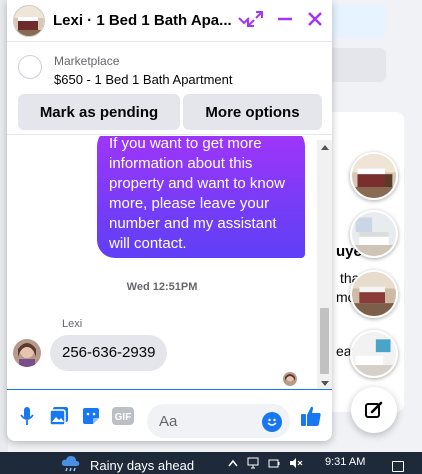 This screenshot has height=474, width=422. I want to click on marketplace-label: Marketplace, so click(87, 61).